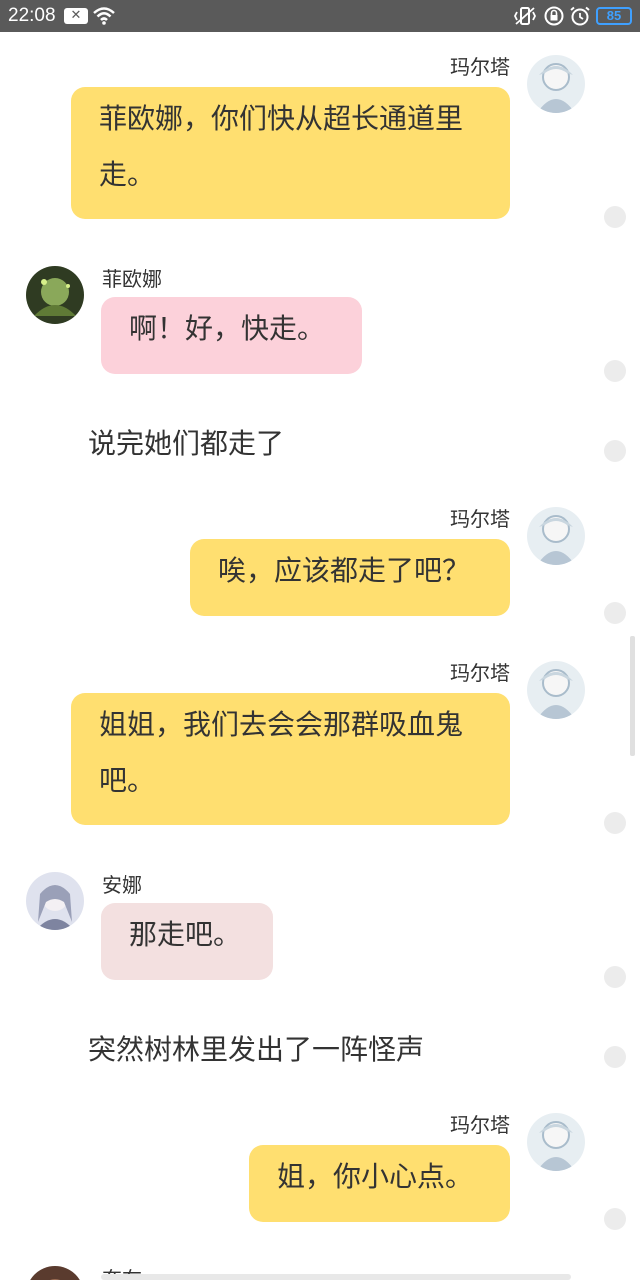  Describe the element at coordinates (320, 1269) in the screenshot. I see `message-row: 奈布` at that location.